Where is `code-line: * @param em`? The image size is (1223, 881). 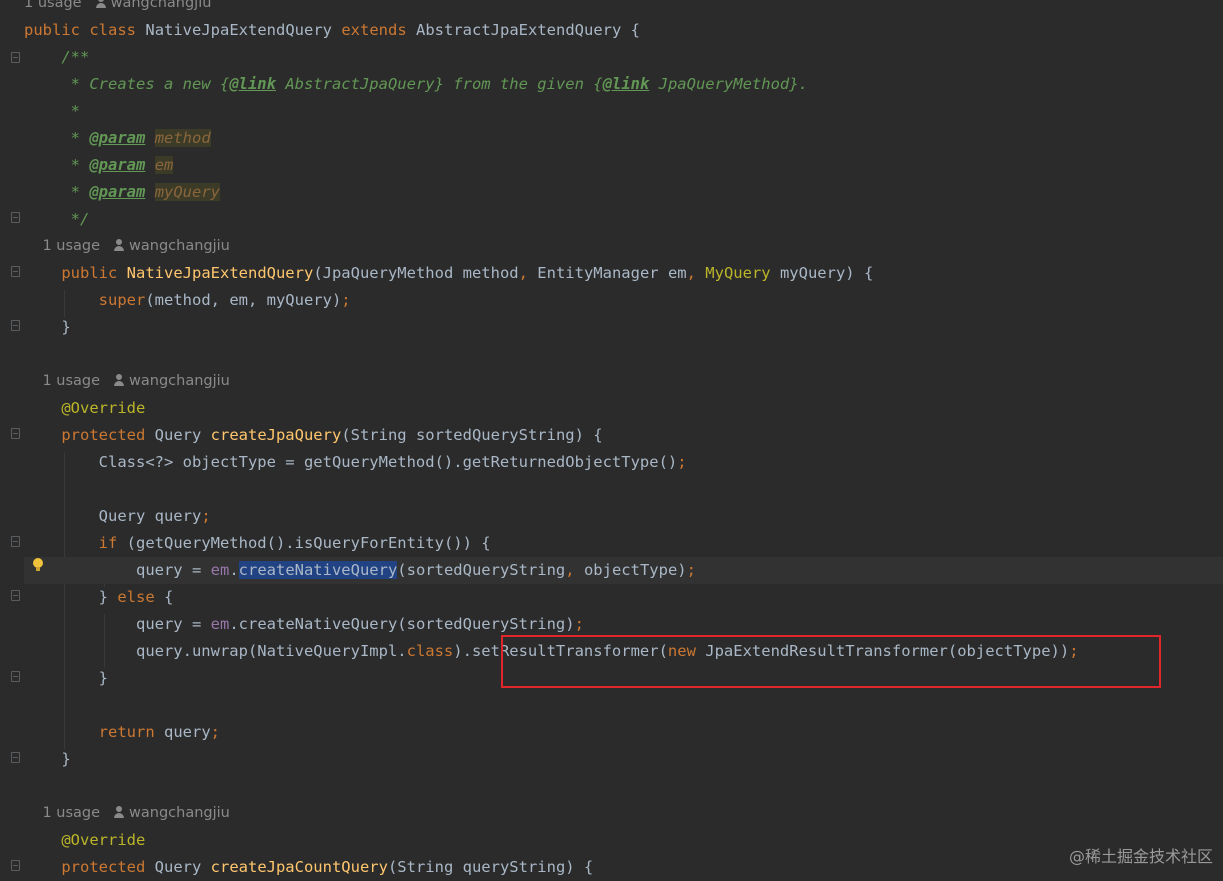
code-line: * @param em is located at coordinates (623, 165).